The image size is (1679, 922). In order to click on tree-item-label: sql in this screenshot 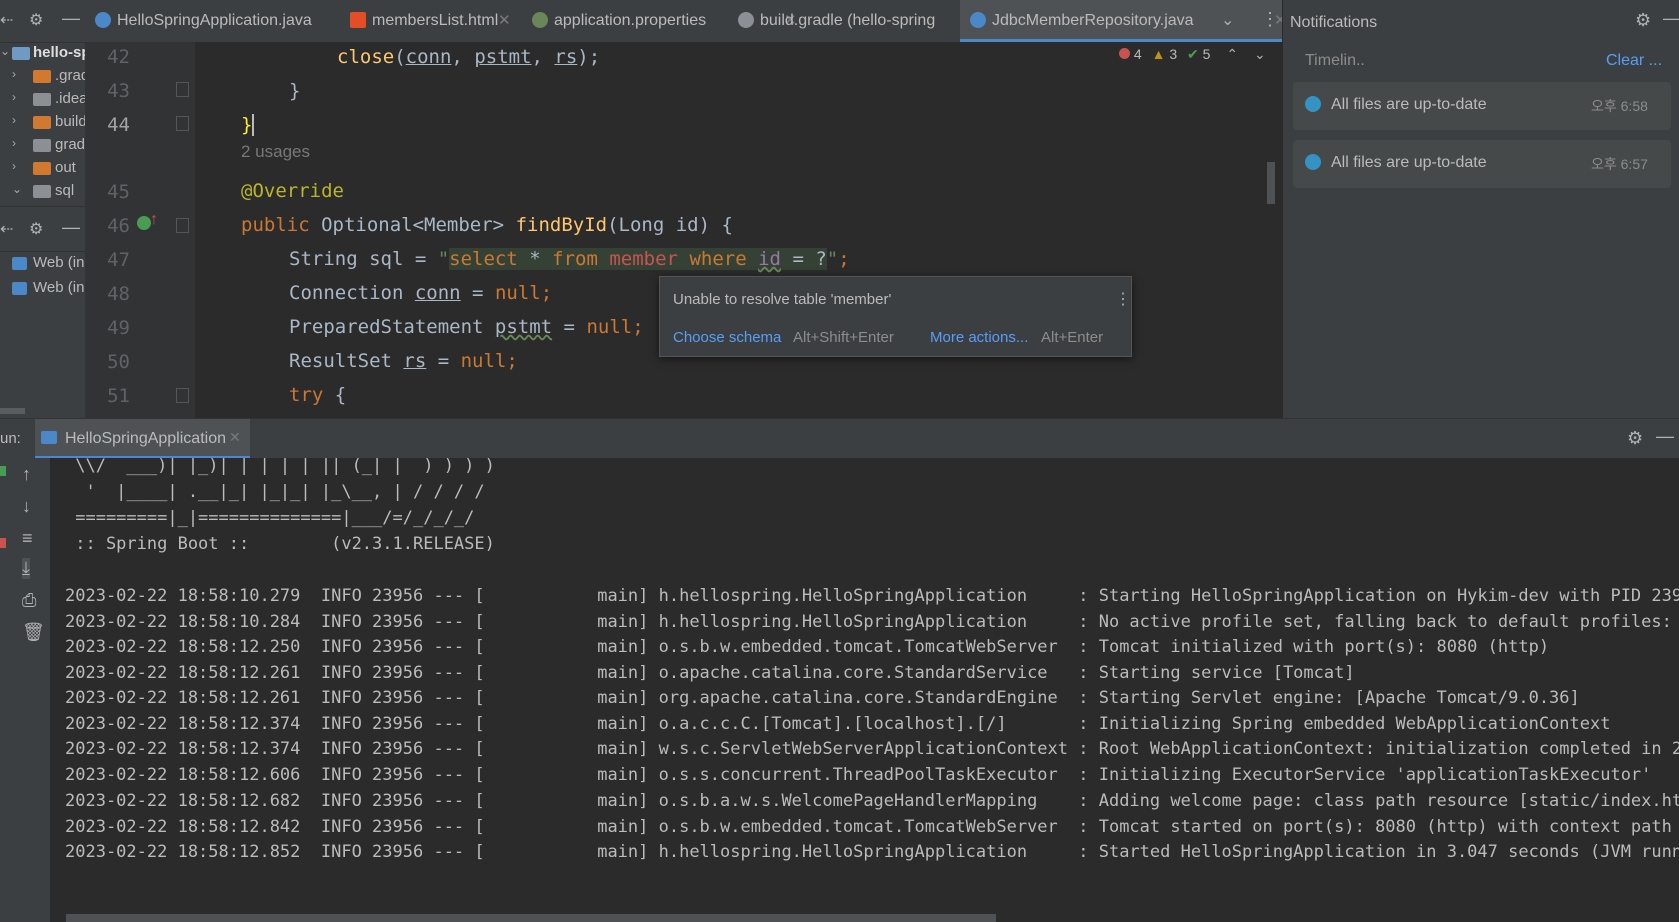, I will do `click(65, 190)`.